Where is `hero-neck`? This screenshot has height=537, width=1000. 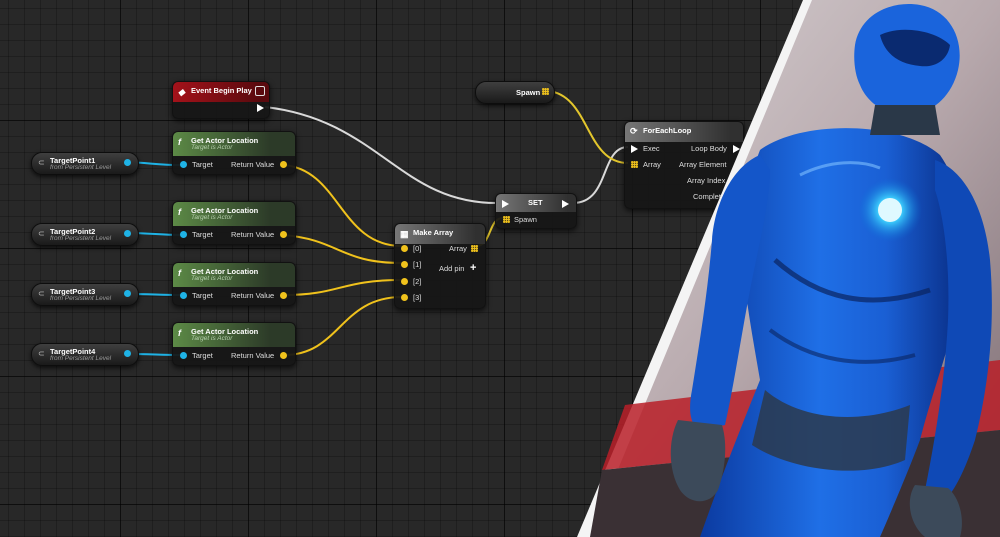
hero-neck is located at coordinates (905, 120).